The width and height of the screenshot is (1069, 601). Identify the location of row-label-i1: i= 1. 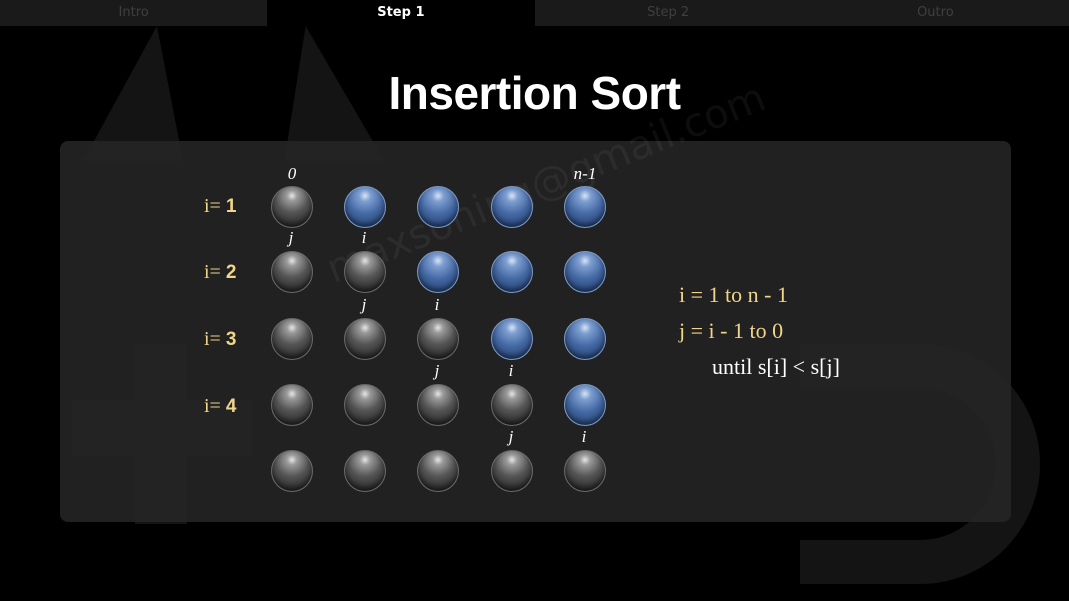
(220, 206).